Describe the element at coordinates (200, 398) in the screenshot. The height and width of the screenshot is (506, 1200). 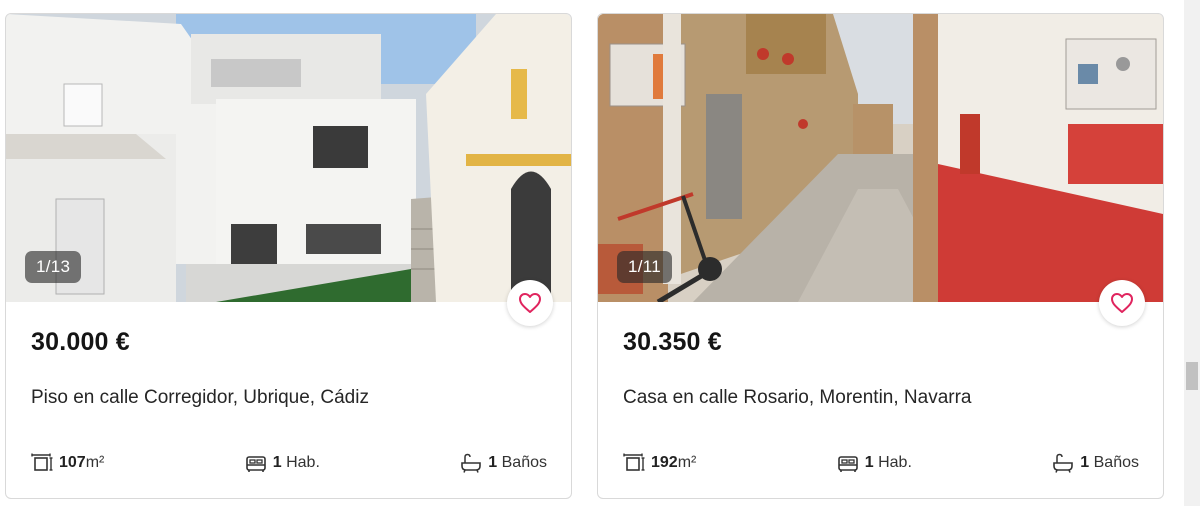
I see `listing-title: Piso en calle Corregidor, Ubrique, Cádiz` at that location.